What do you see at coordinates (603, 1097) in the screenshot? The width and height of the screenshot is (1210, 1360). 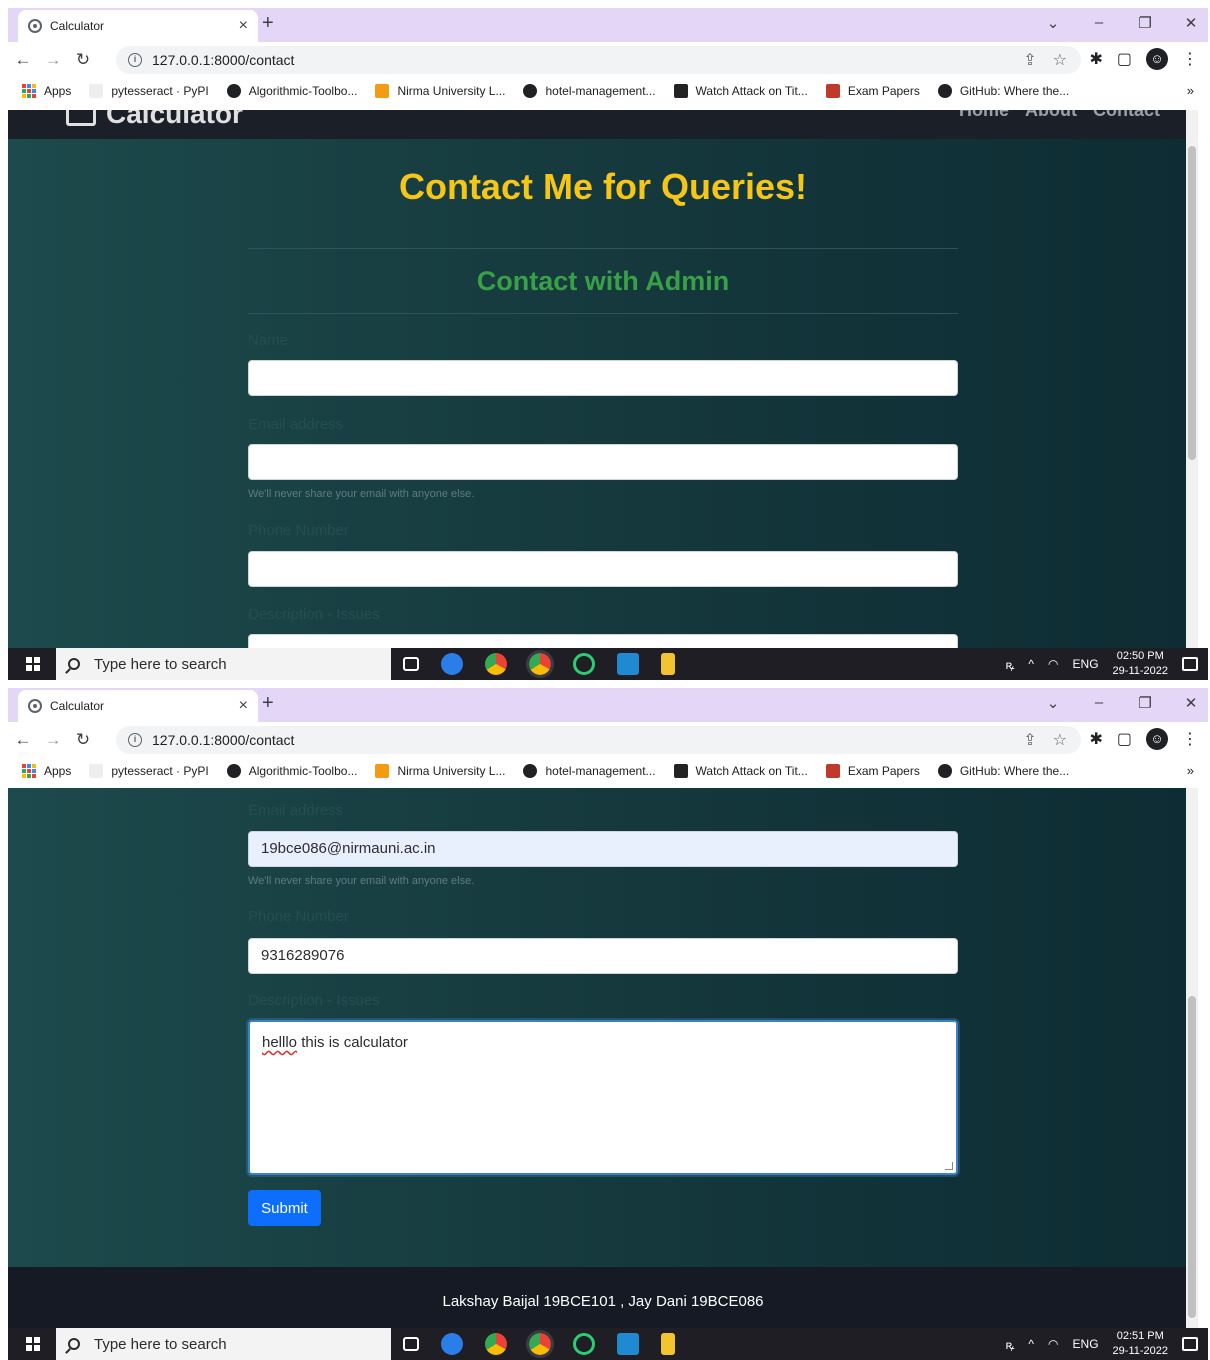 I see `description-textarea: helllo this is calculator` at bounding box center [603, 1097].